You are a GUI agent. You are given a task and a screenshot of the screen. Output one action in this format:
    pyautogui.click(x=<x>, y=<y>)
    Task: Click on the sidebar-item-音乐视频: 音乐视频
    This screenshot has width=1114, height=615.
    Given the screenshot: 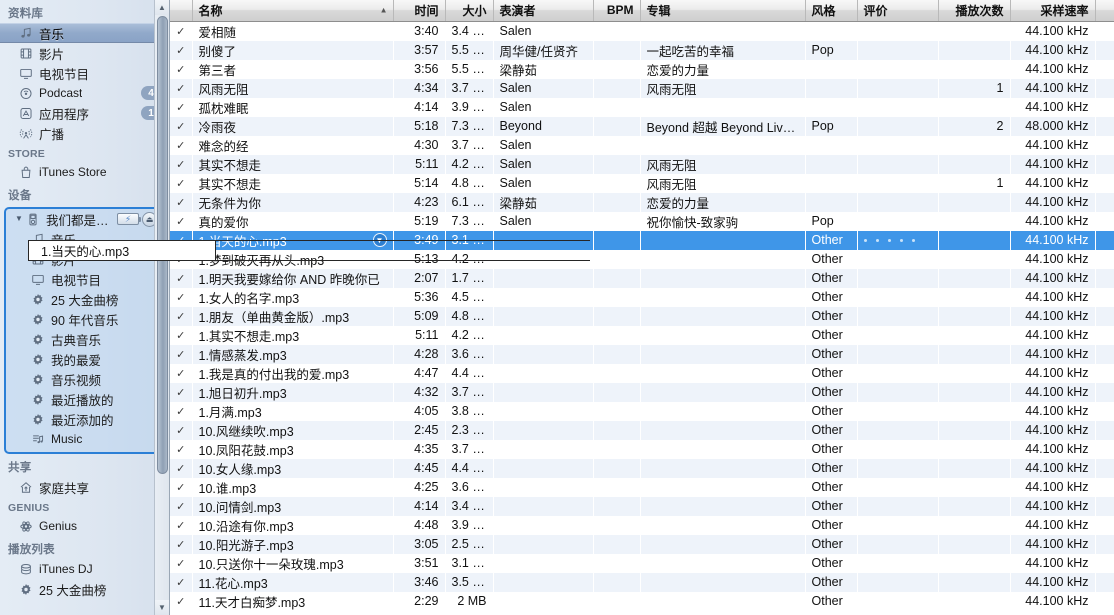 What is the action you would take?
    pyautogui.click(x=83, y=379)
    